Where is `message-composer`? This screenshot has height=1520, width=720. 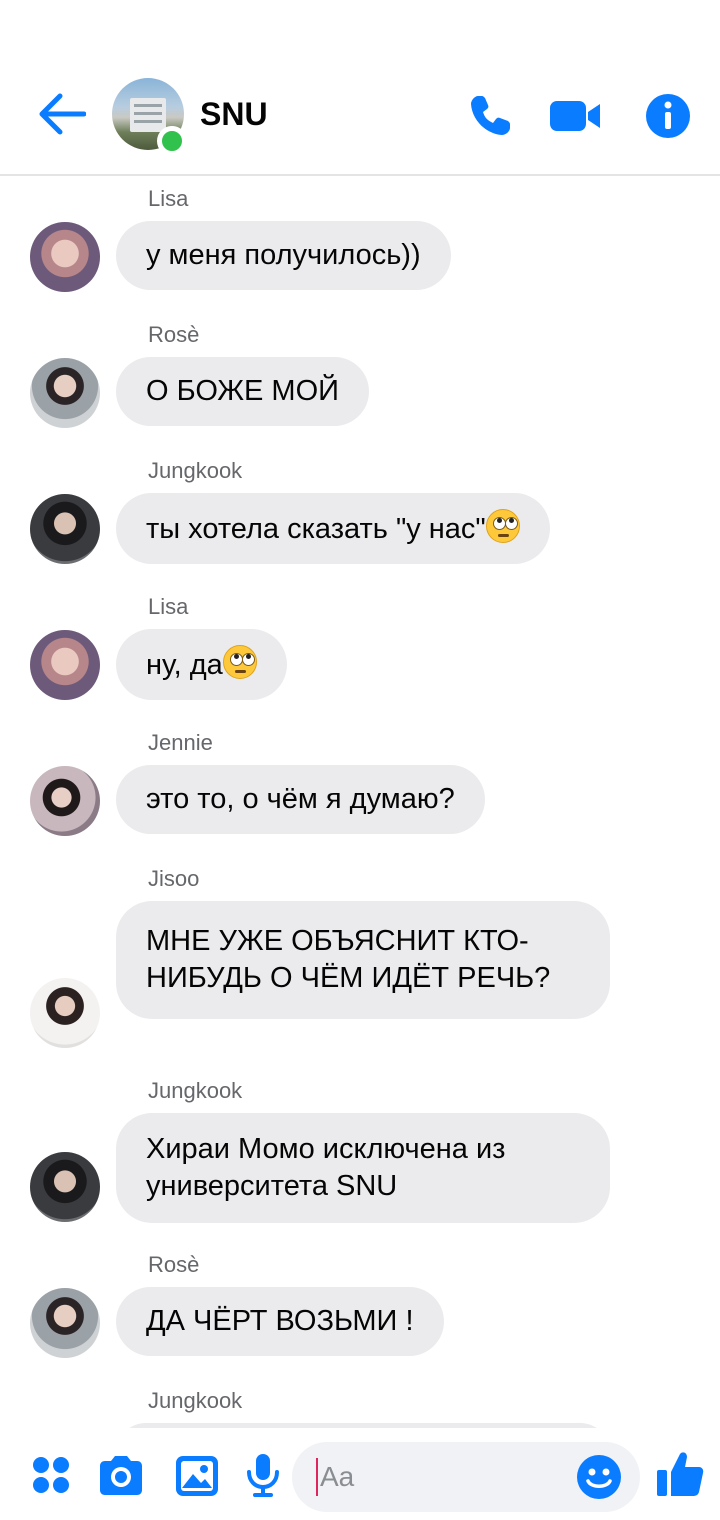 message-composer is located at coordinates (360, 1474).